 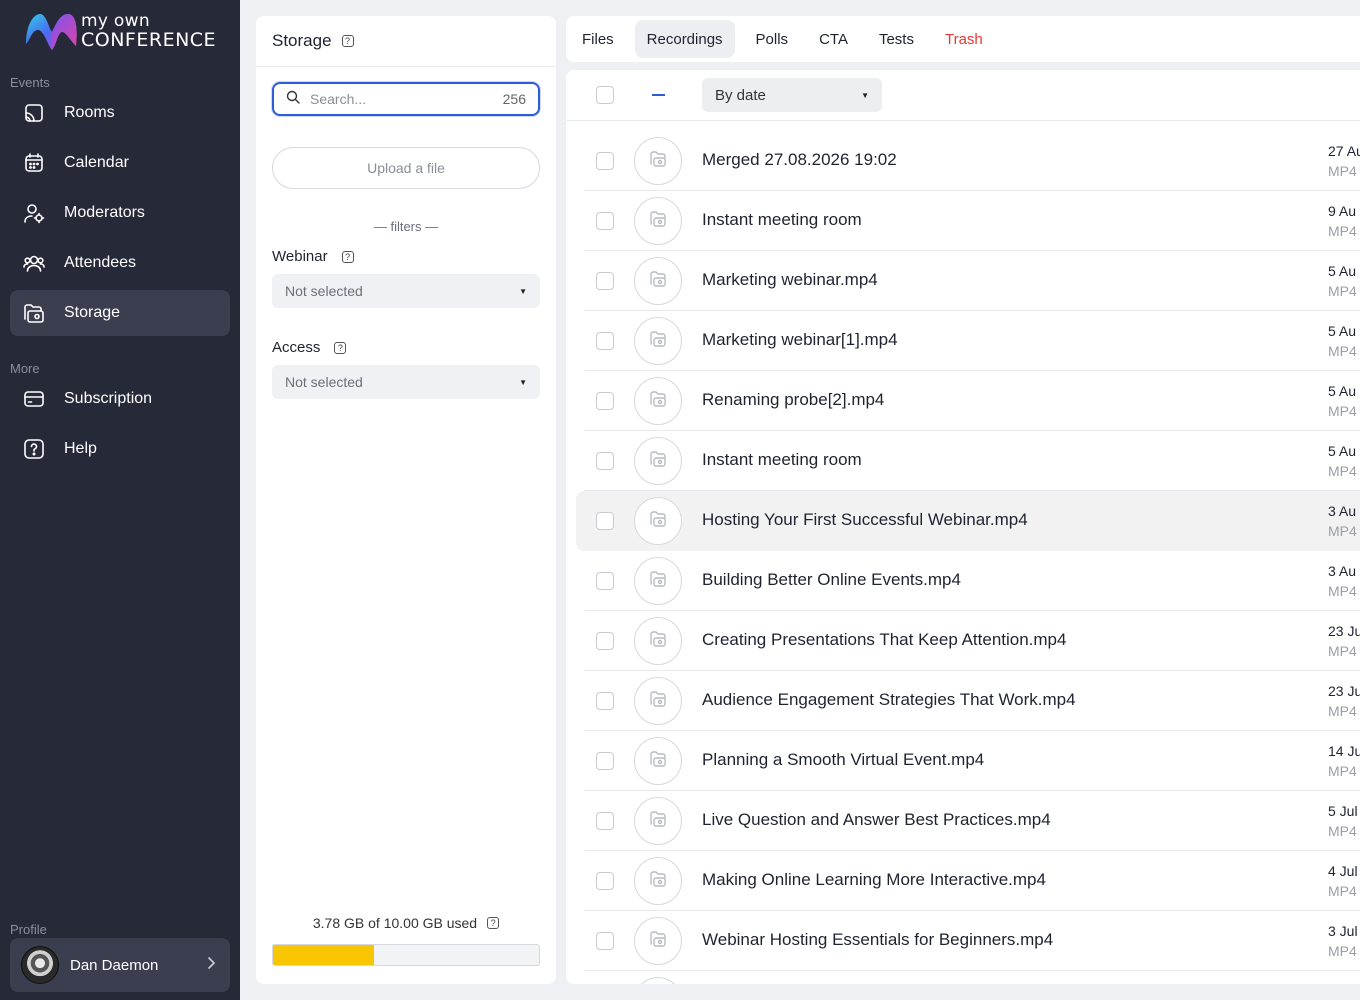 I want to click on sidebar-item-moderators: Moderators, so click(x=120, y=213).